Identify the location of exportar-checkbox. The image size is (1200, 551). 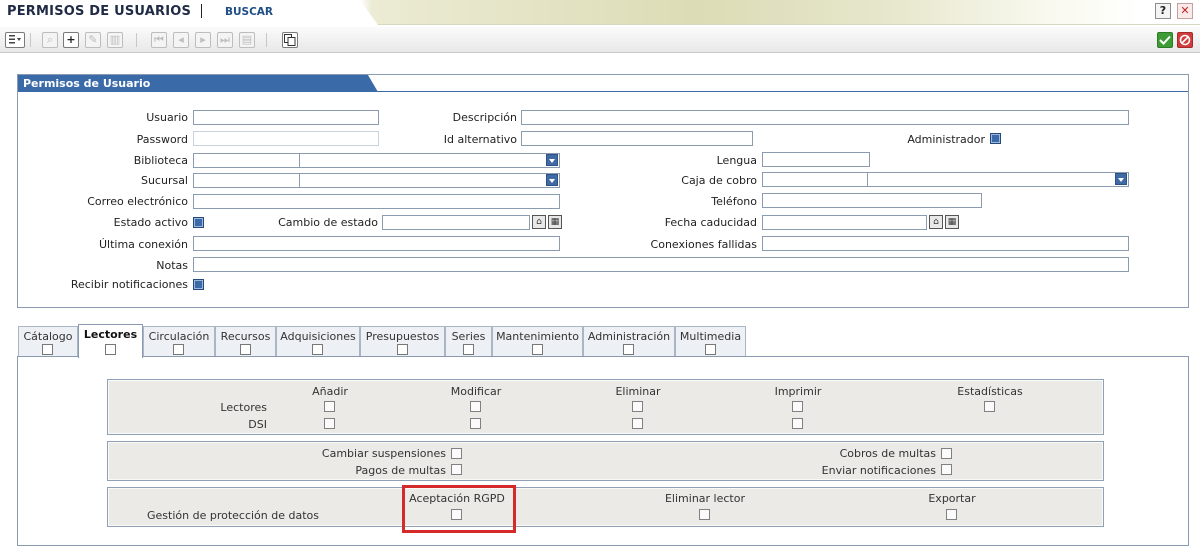
(951, 514).